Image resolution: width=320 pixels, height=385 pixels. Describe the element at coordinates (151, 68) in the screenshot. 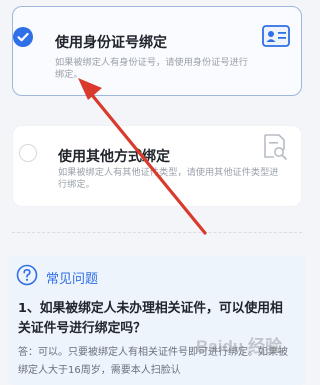

I see `option-desc-id-number: 如果被绑定人有身份证号，请使用身份证号进行绑定。` at that location.